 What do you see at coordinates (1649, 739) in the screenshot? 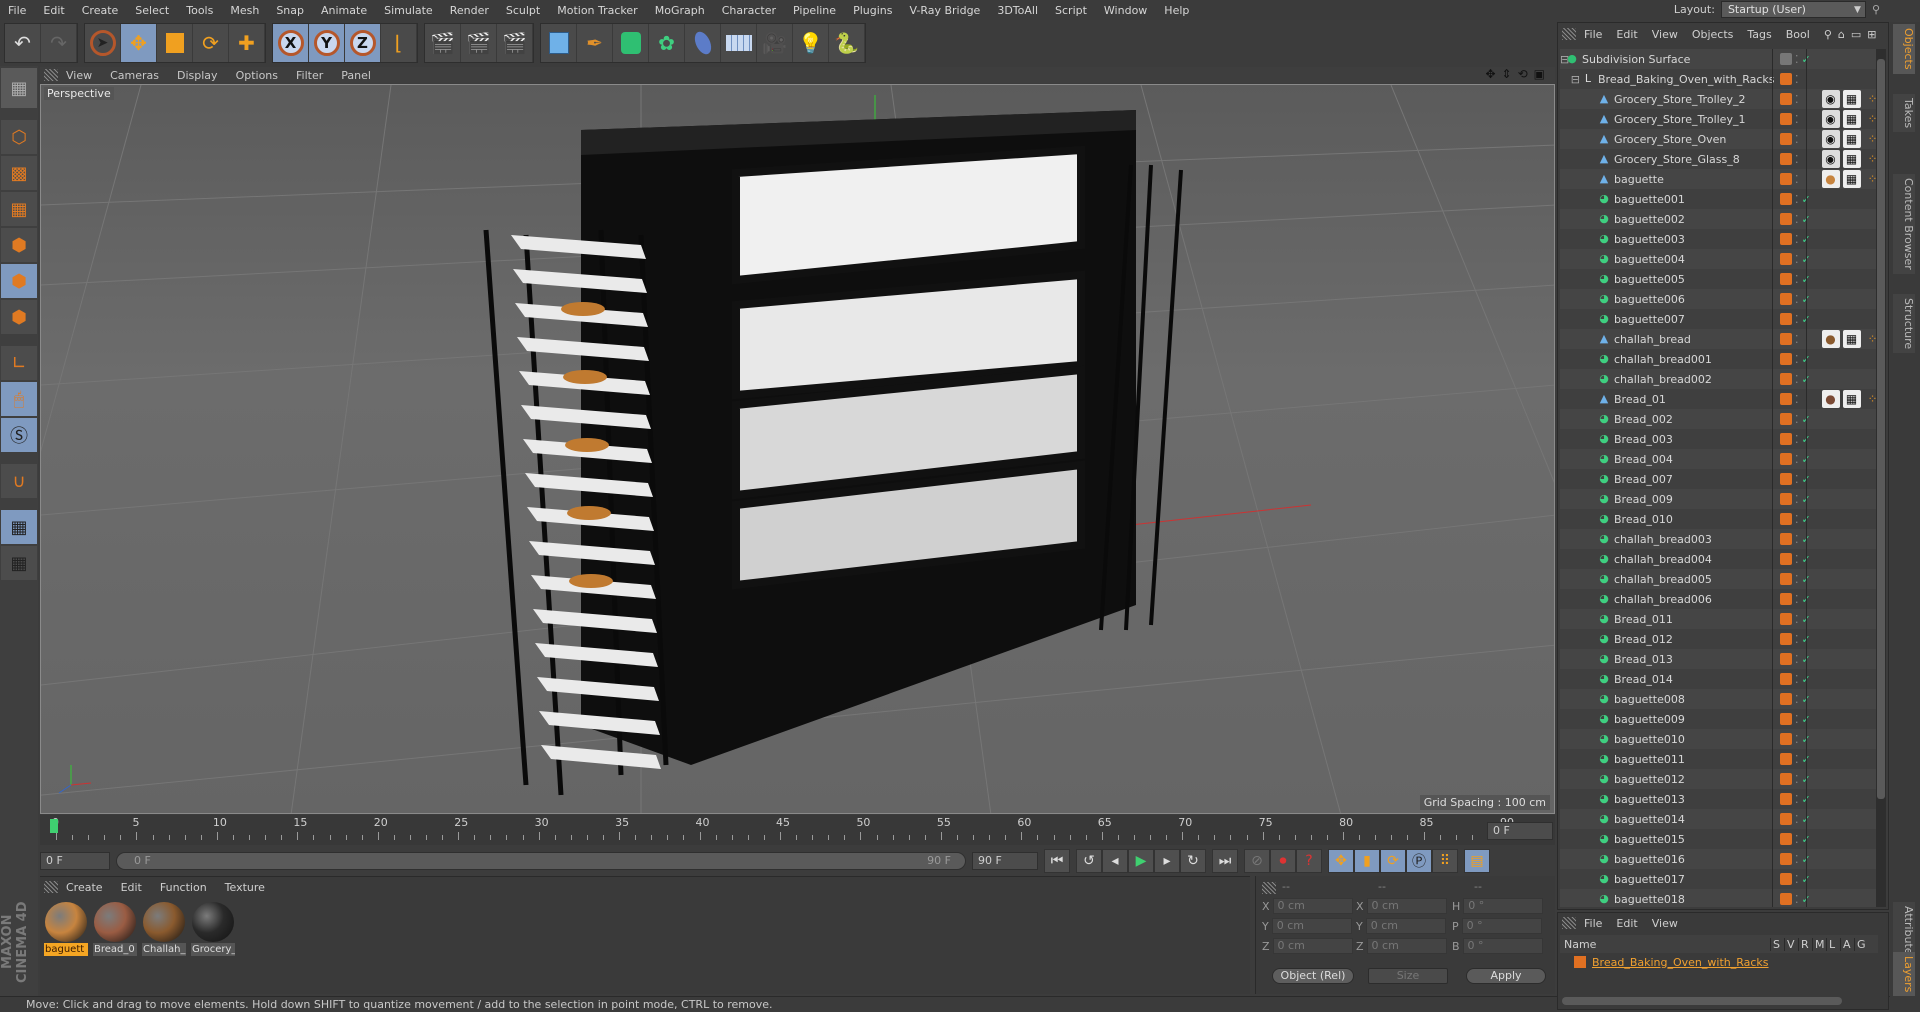
I see `object-name: baguette010` at bounding box center [1649, 739].